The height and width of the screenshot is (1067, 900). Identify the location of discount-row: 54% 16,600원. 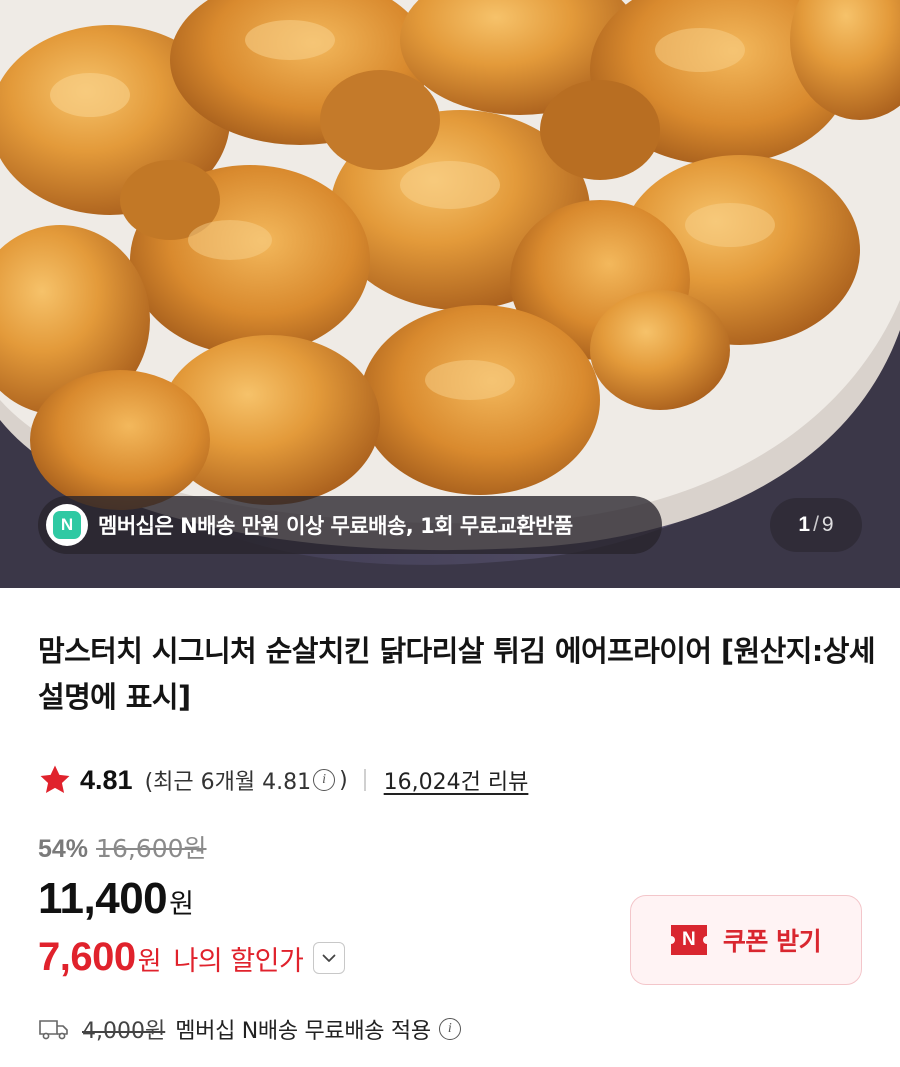
(122, 847).